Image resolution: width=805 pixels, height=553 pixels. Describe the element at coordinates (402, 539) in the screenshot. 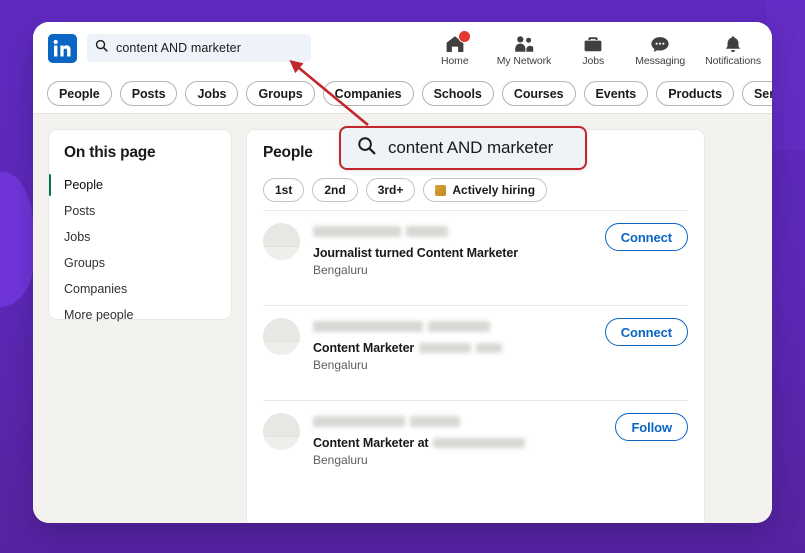

I see `decorative-bottom-shape` at that location.